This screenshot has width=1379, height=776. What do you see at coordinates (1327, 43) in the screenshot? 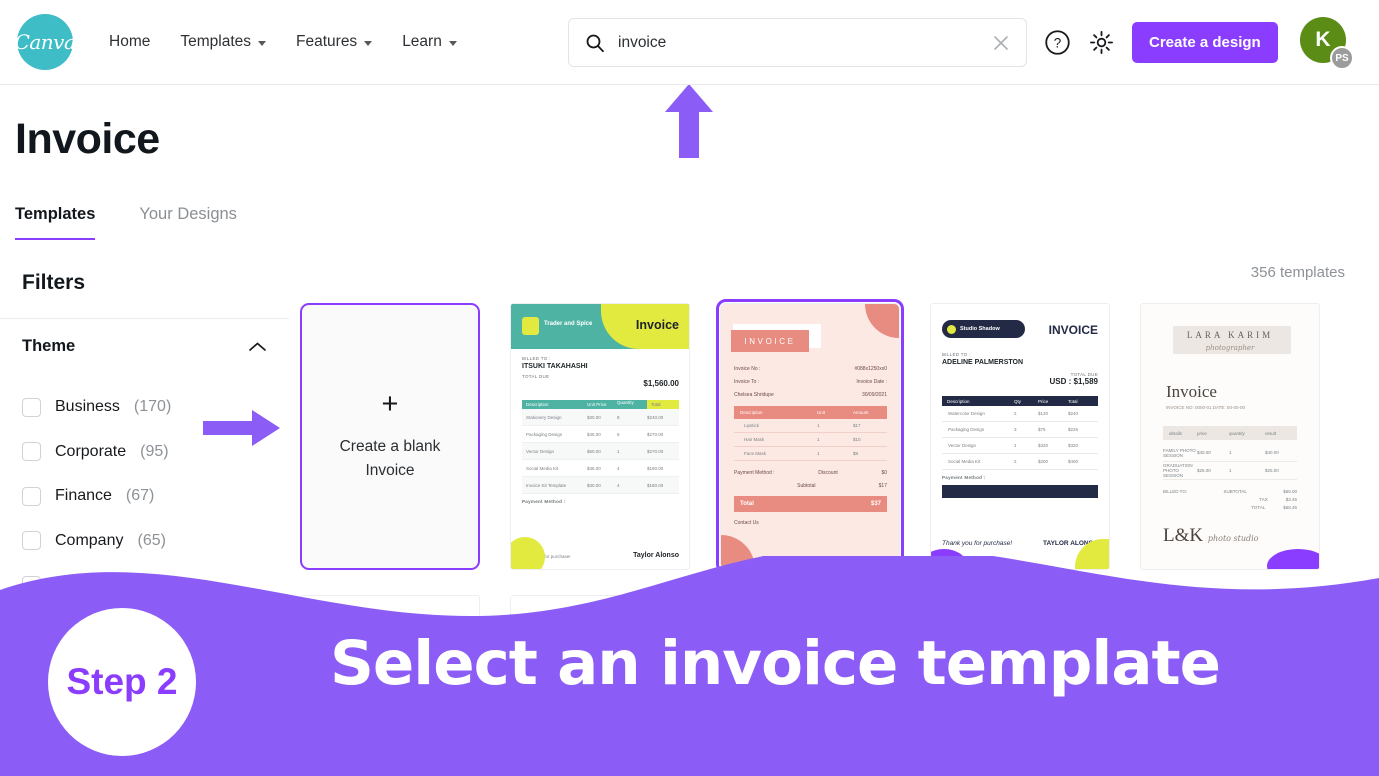
I see `user-avatar: K PS` at bounding box center [1327, 43].